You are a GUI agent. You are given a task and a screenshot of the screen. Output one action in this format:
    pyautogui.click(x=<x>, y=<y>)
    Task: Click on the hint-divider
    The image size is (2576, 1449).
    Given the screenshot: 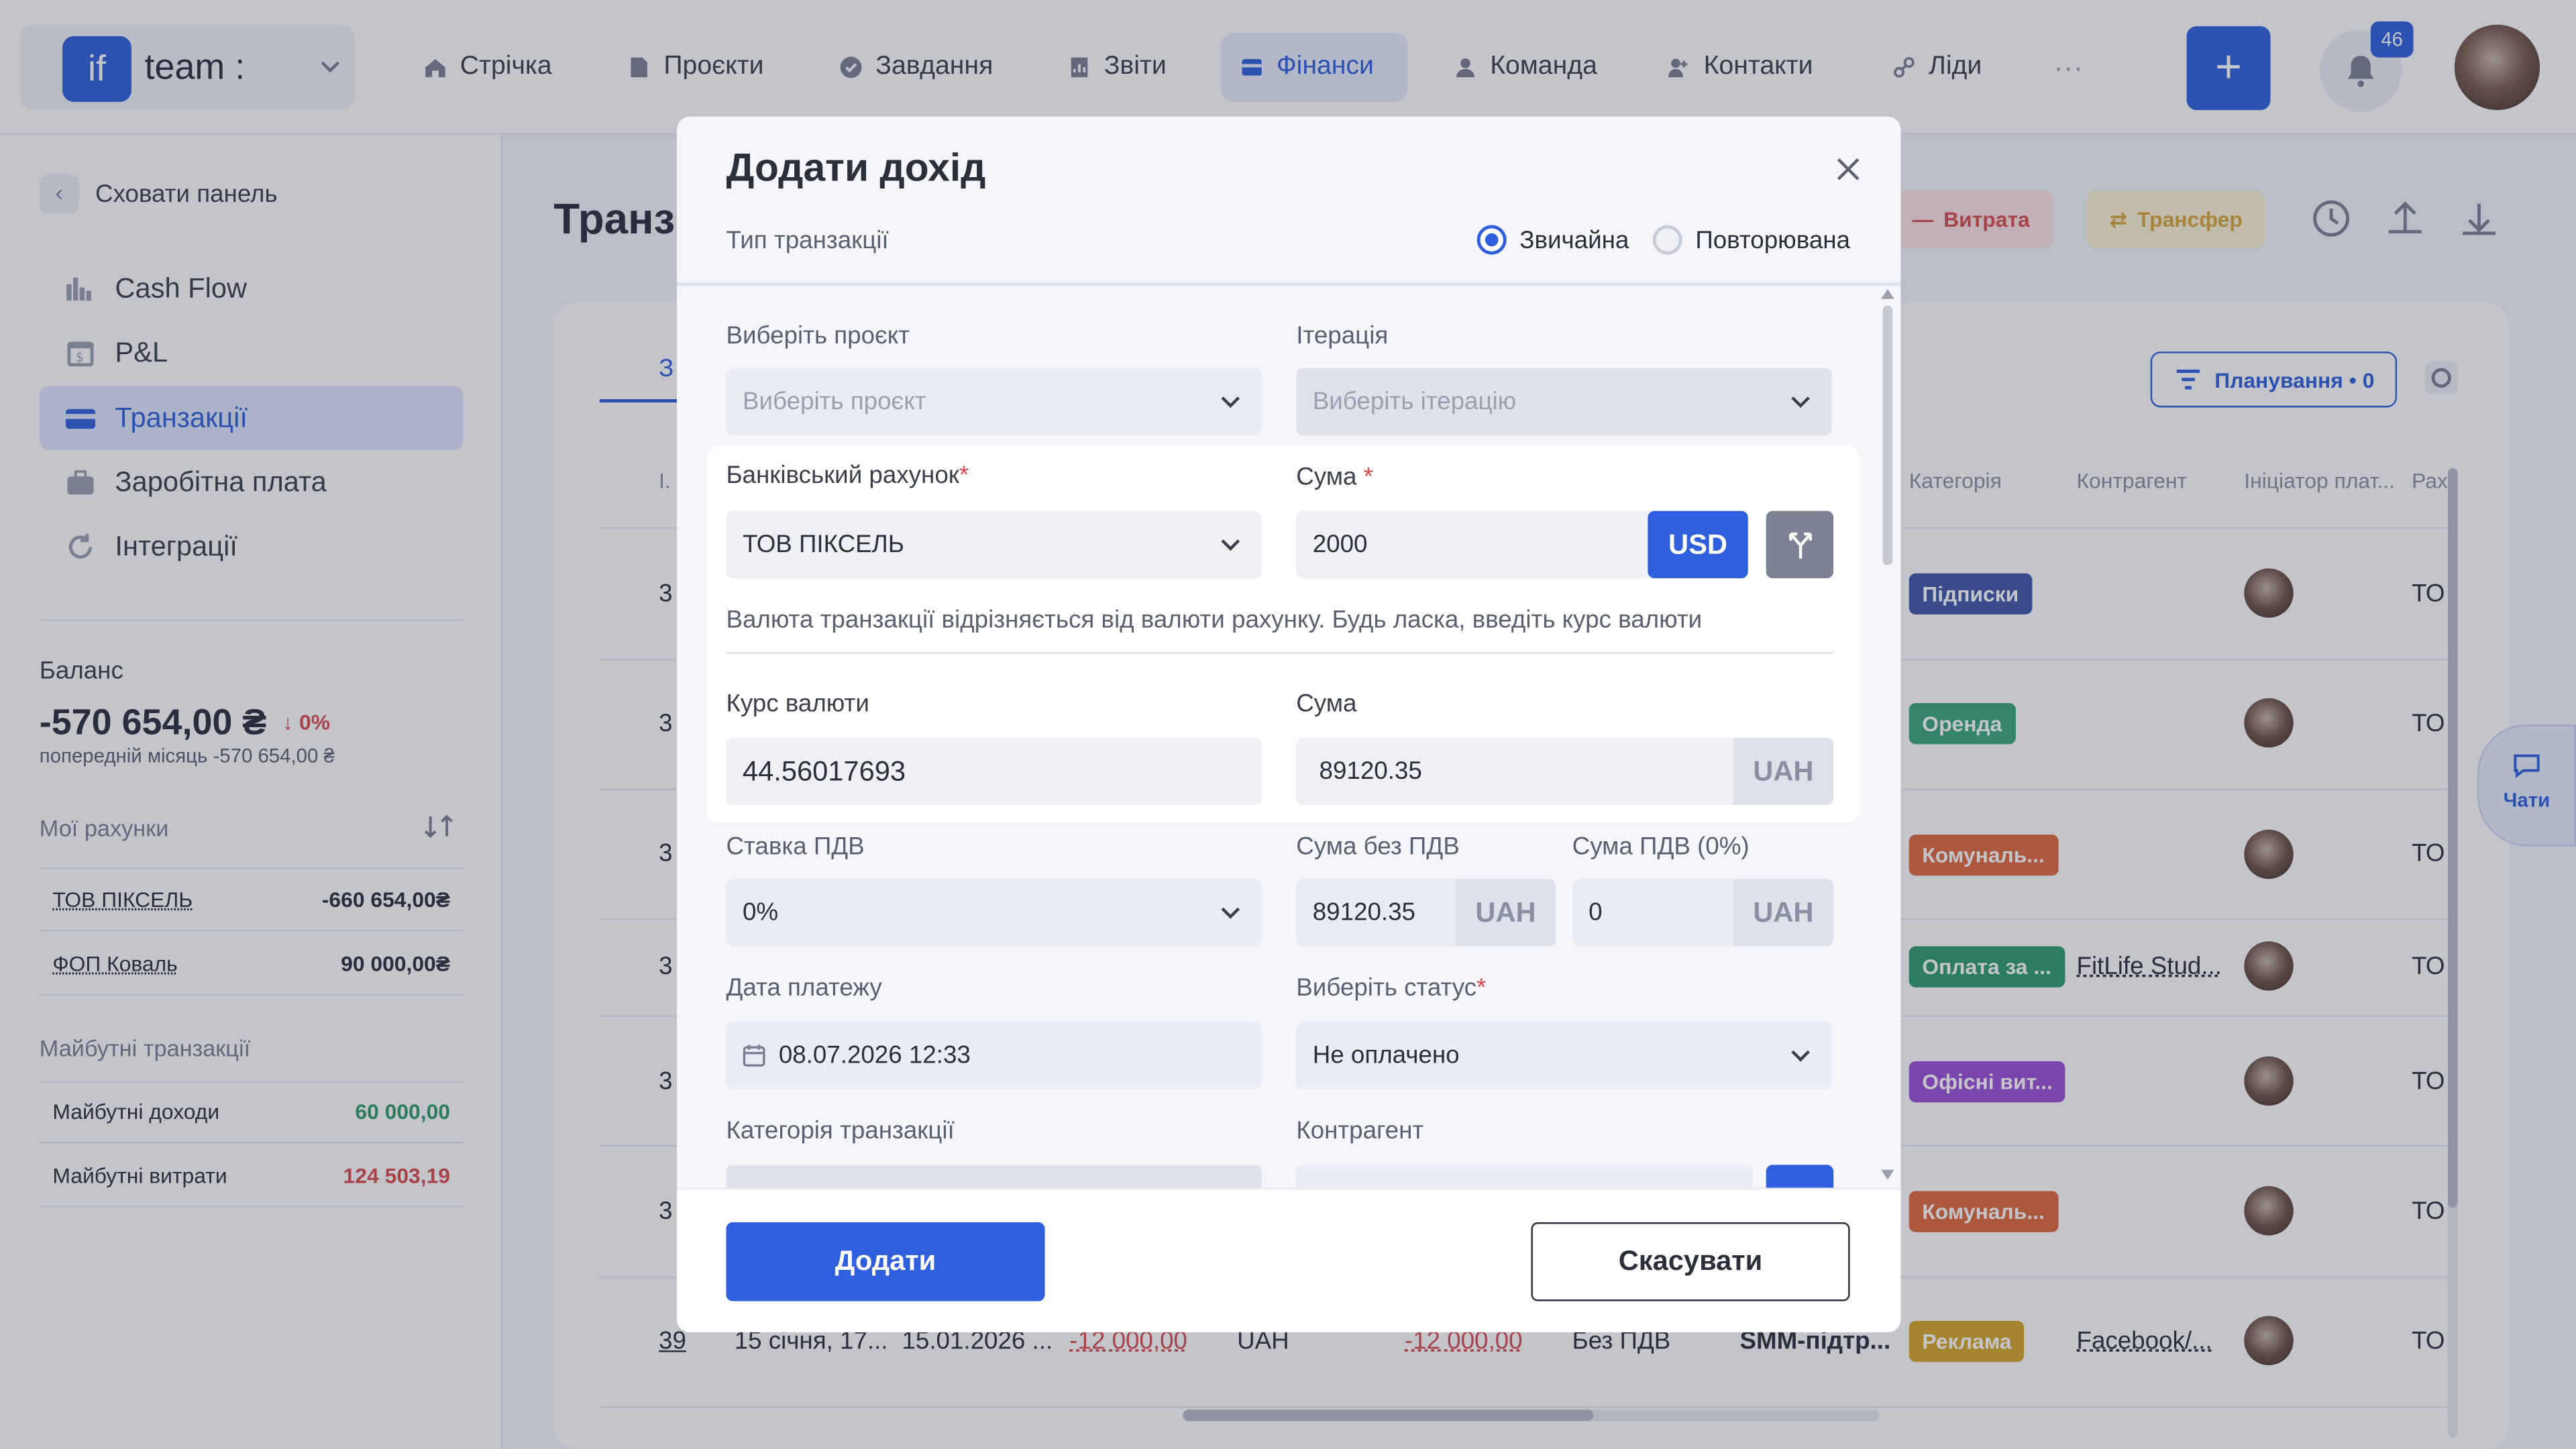 What is the action you would take?
    pyautogui.click(x=1280, y=653)
    